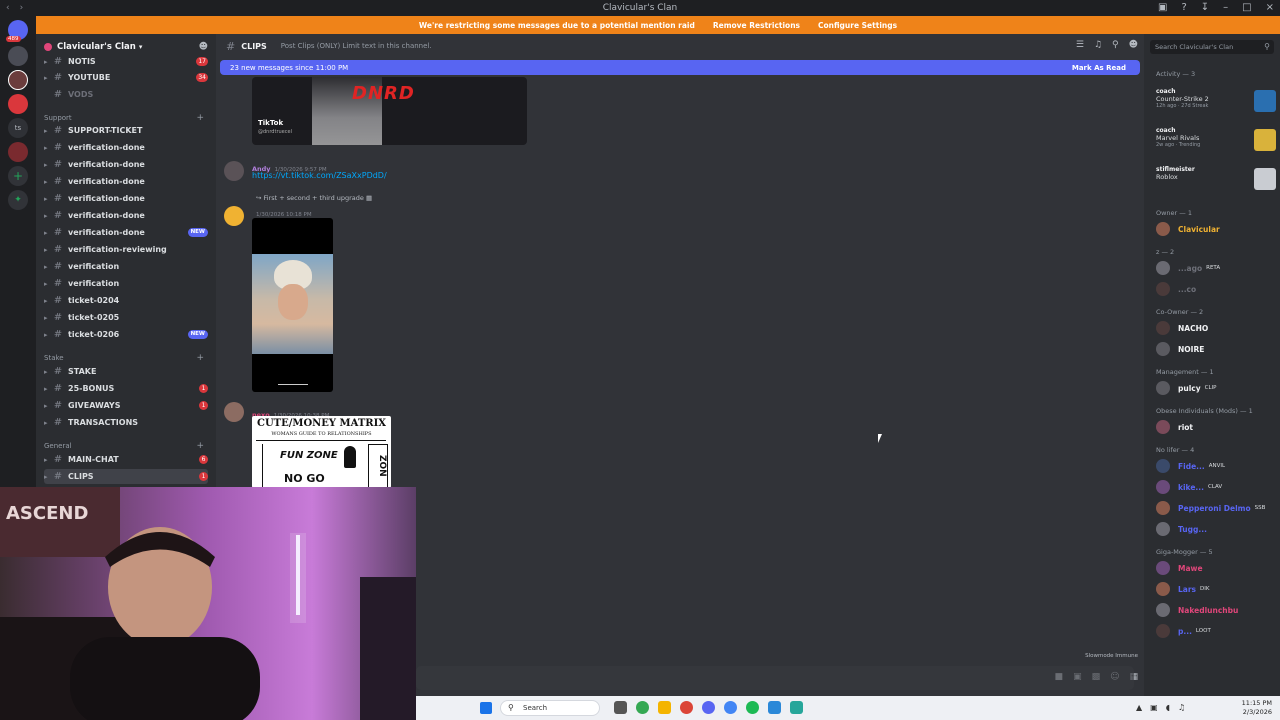  I want to click on member-item: Mawe, so click(1216, 568).